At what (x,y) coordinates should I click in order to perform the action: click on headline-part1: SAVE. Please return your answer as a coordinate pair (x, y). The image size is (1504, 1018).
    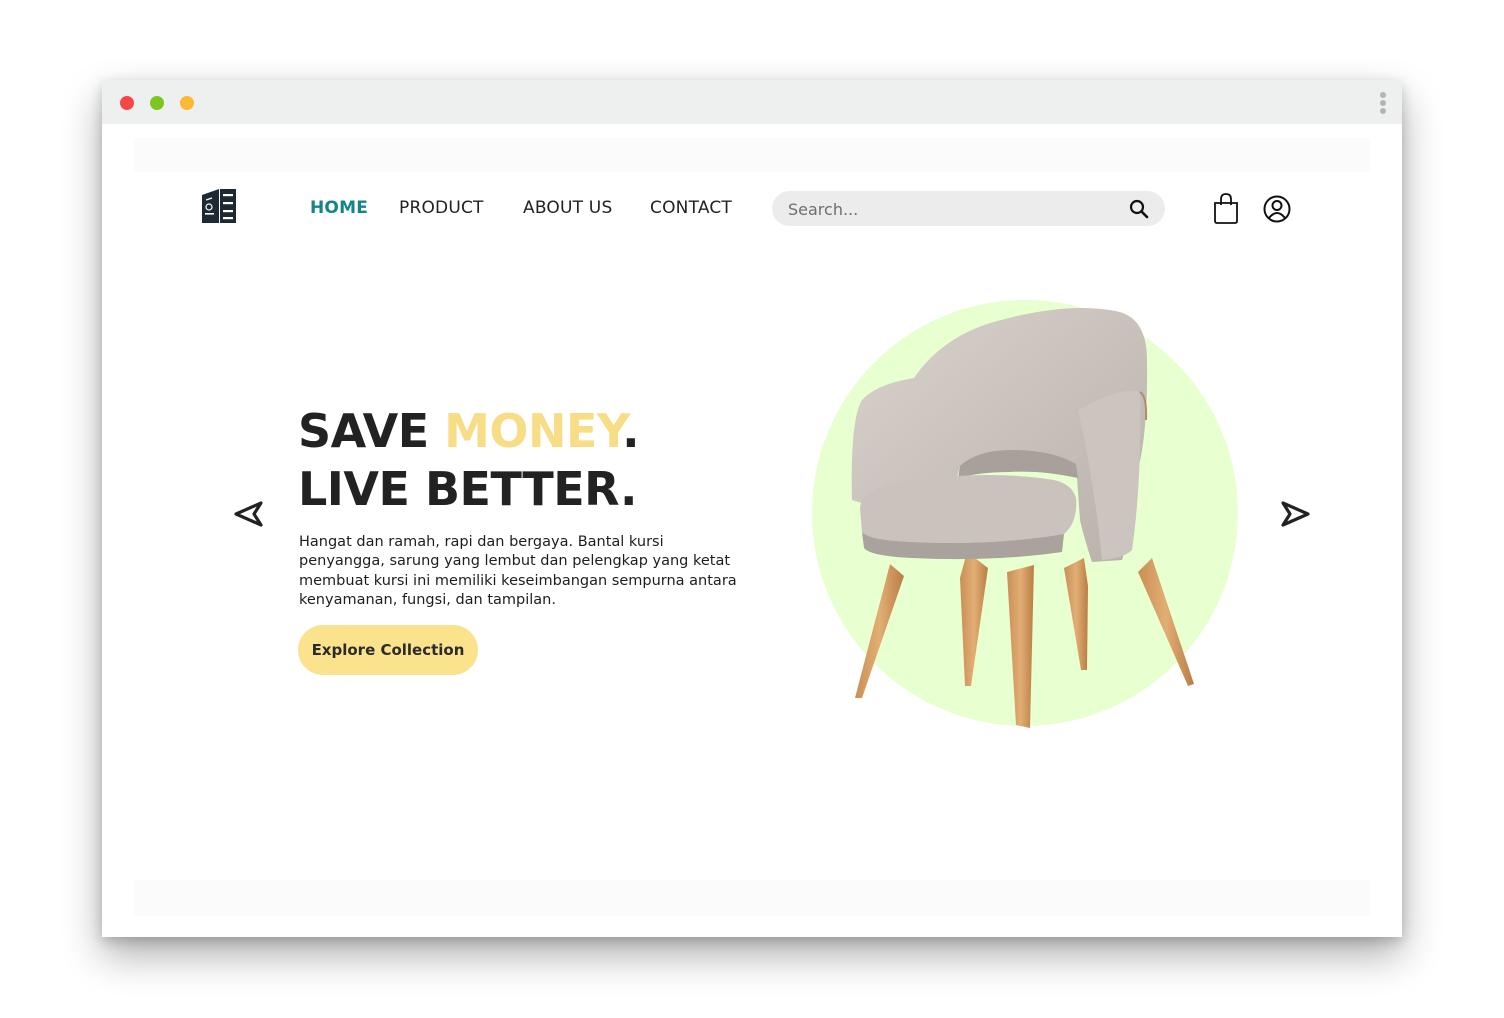
    Looking at the image, I should click on (371, 431).